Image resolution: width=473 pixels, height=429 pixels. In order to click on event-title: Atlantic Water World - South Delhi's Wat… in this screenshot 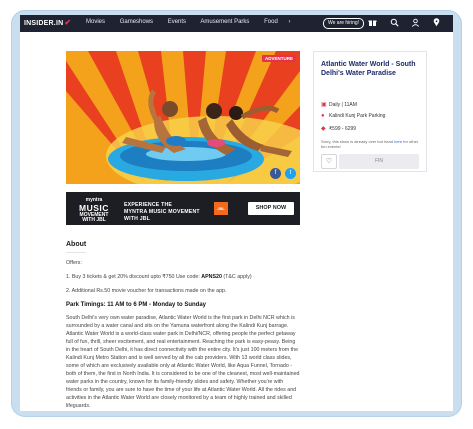, I will do `click(368, 69)`.